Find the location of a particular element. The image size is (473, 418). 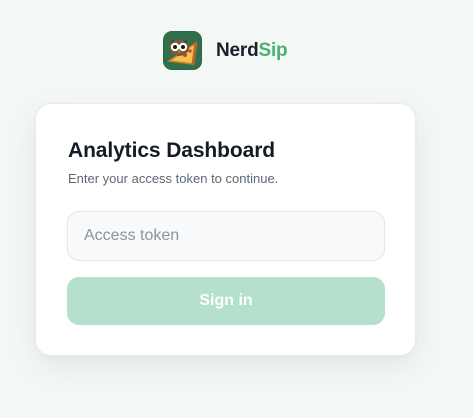

page-title: Analytics Dashboard is located at coordinates (171, 150).